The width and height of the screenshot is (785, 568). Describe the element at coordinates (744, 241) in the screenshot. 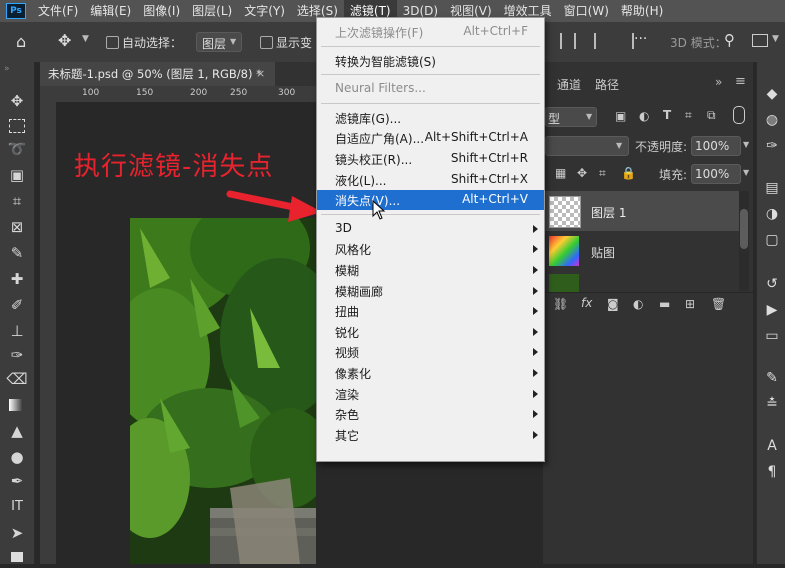

I see `layers-scrollbar` at that location.